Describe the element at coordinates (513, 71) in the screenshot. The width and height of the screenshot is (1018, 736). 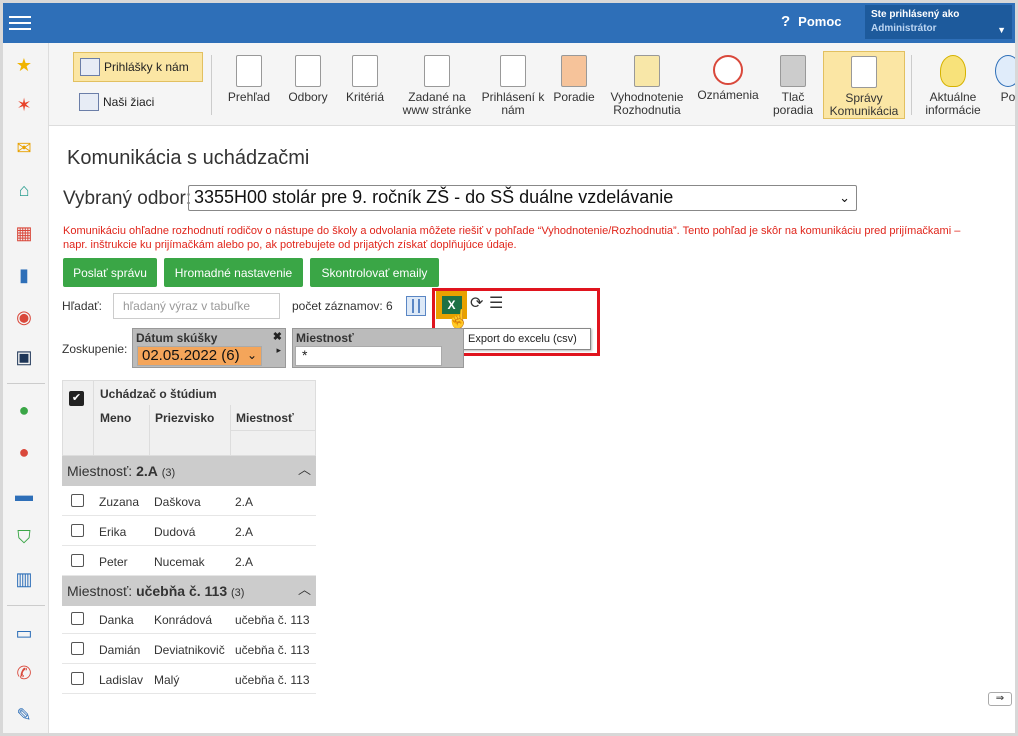
I see `clipboard-check-icon` at that location.